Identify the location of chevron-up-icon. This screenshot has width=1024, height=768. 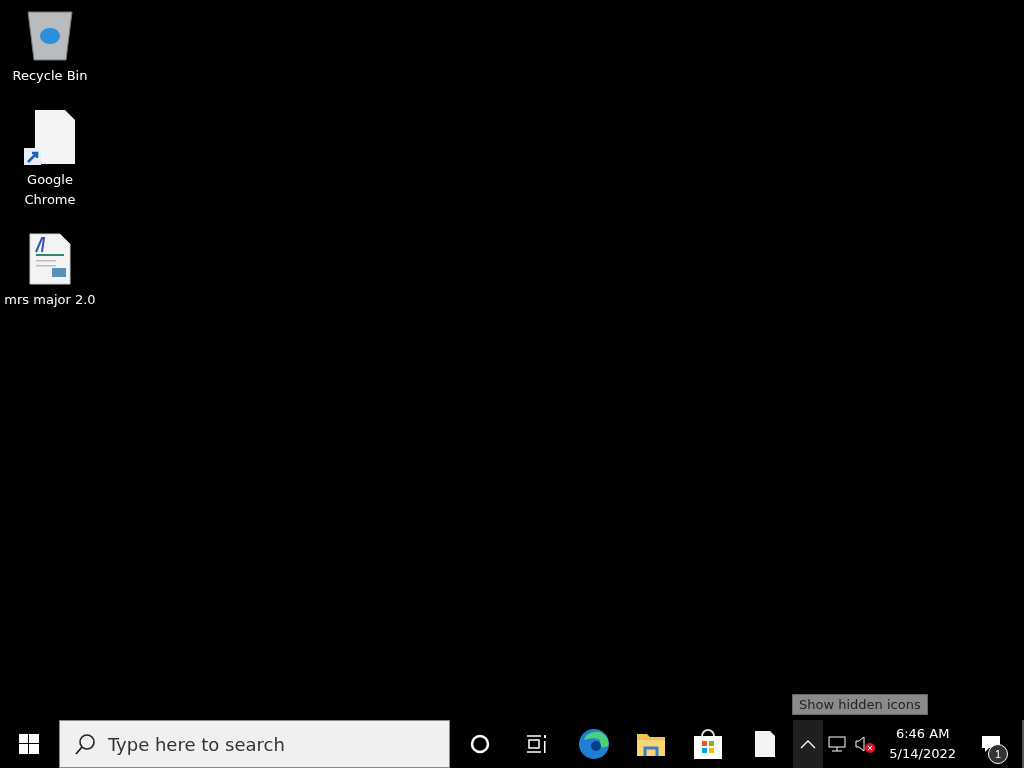
(808, 744).